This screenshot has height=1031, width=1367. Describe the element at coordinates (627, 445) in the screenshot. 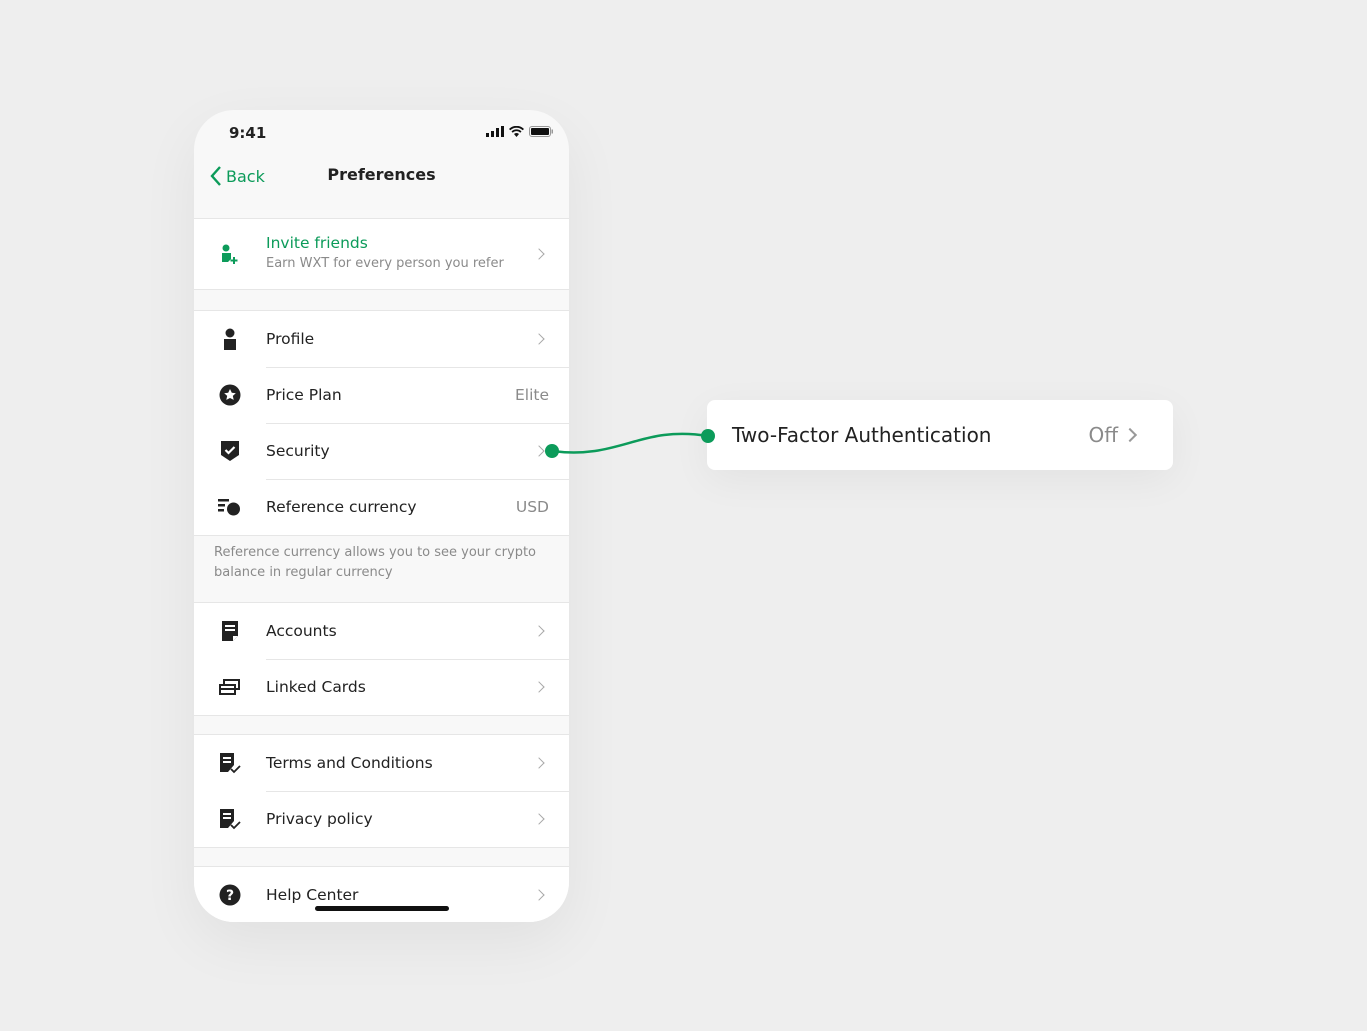

I see `connector-line` at that location.